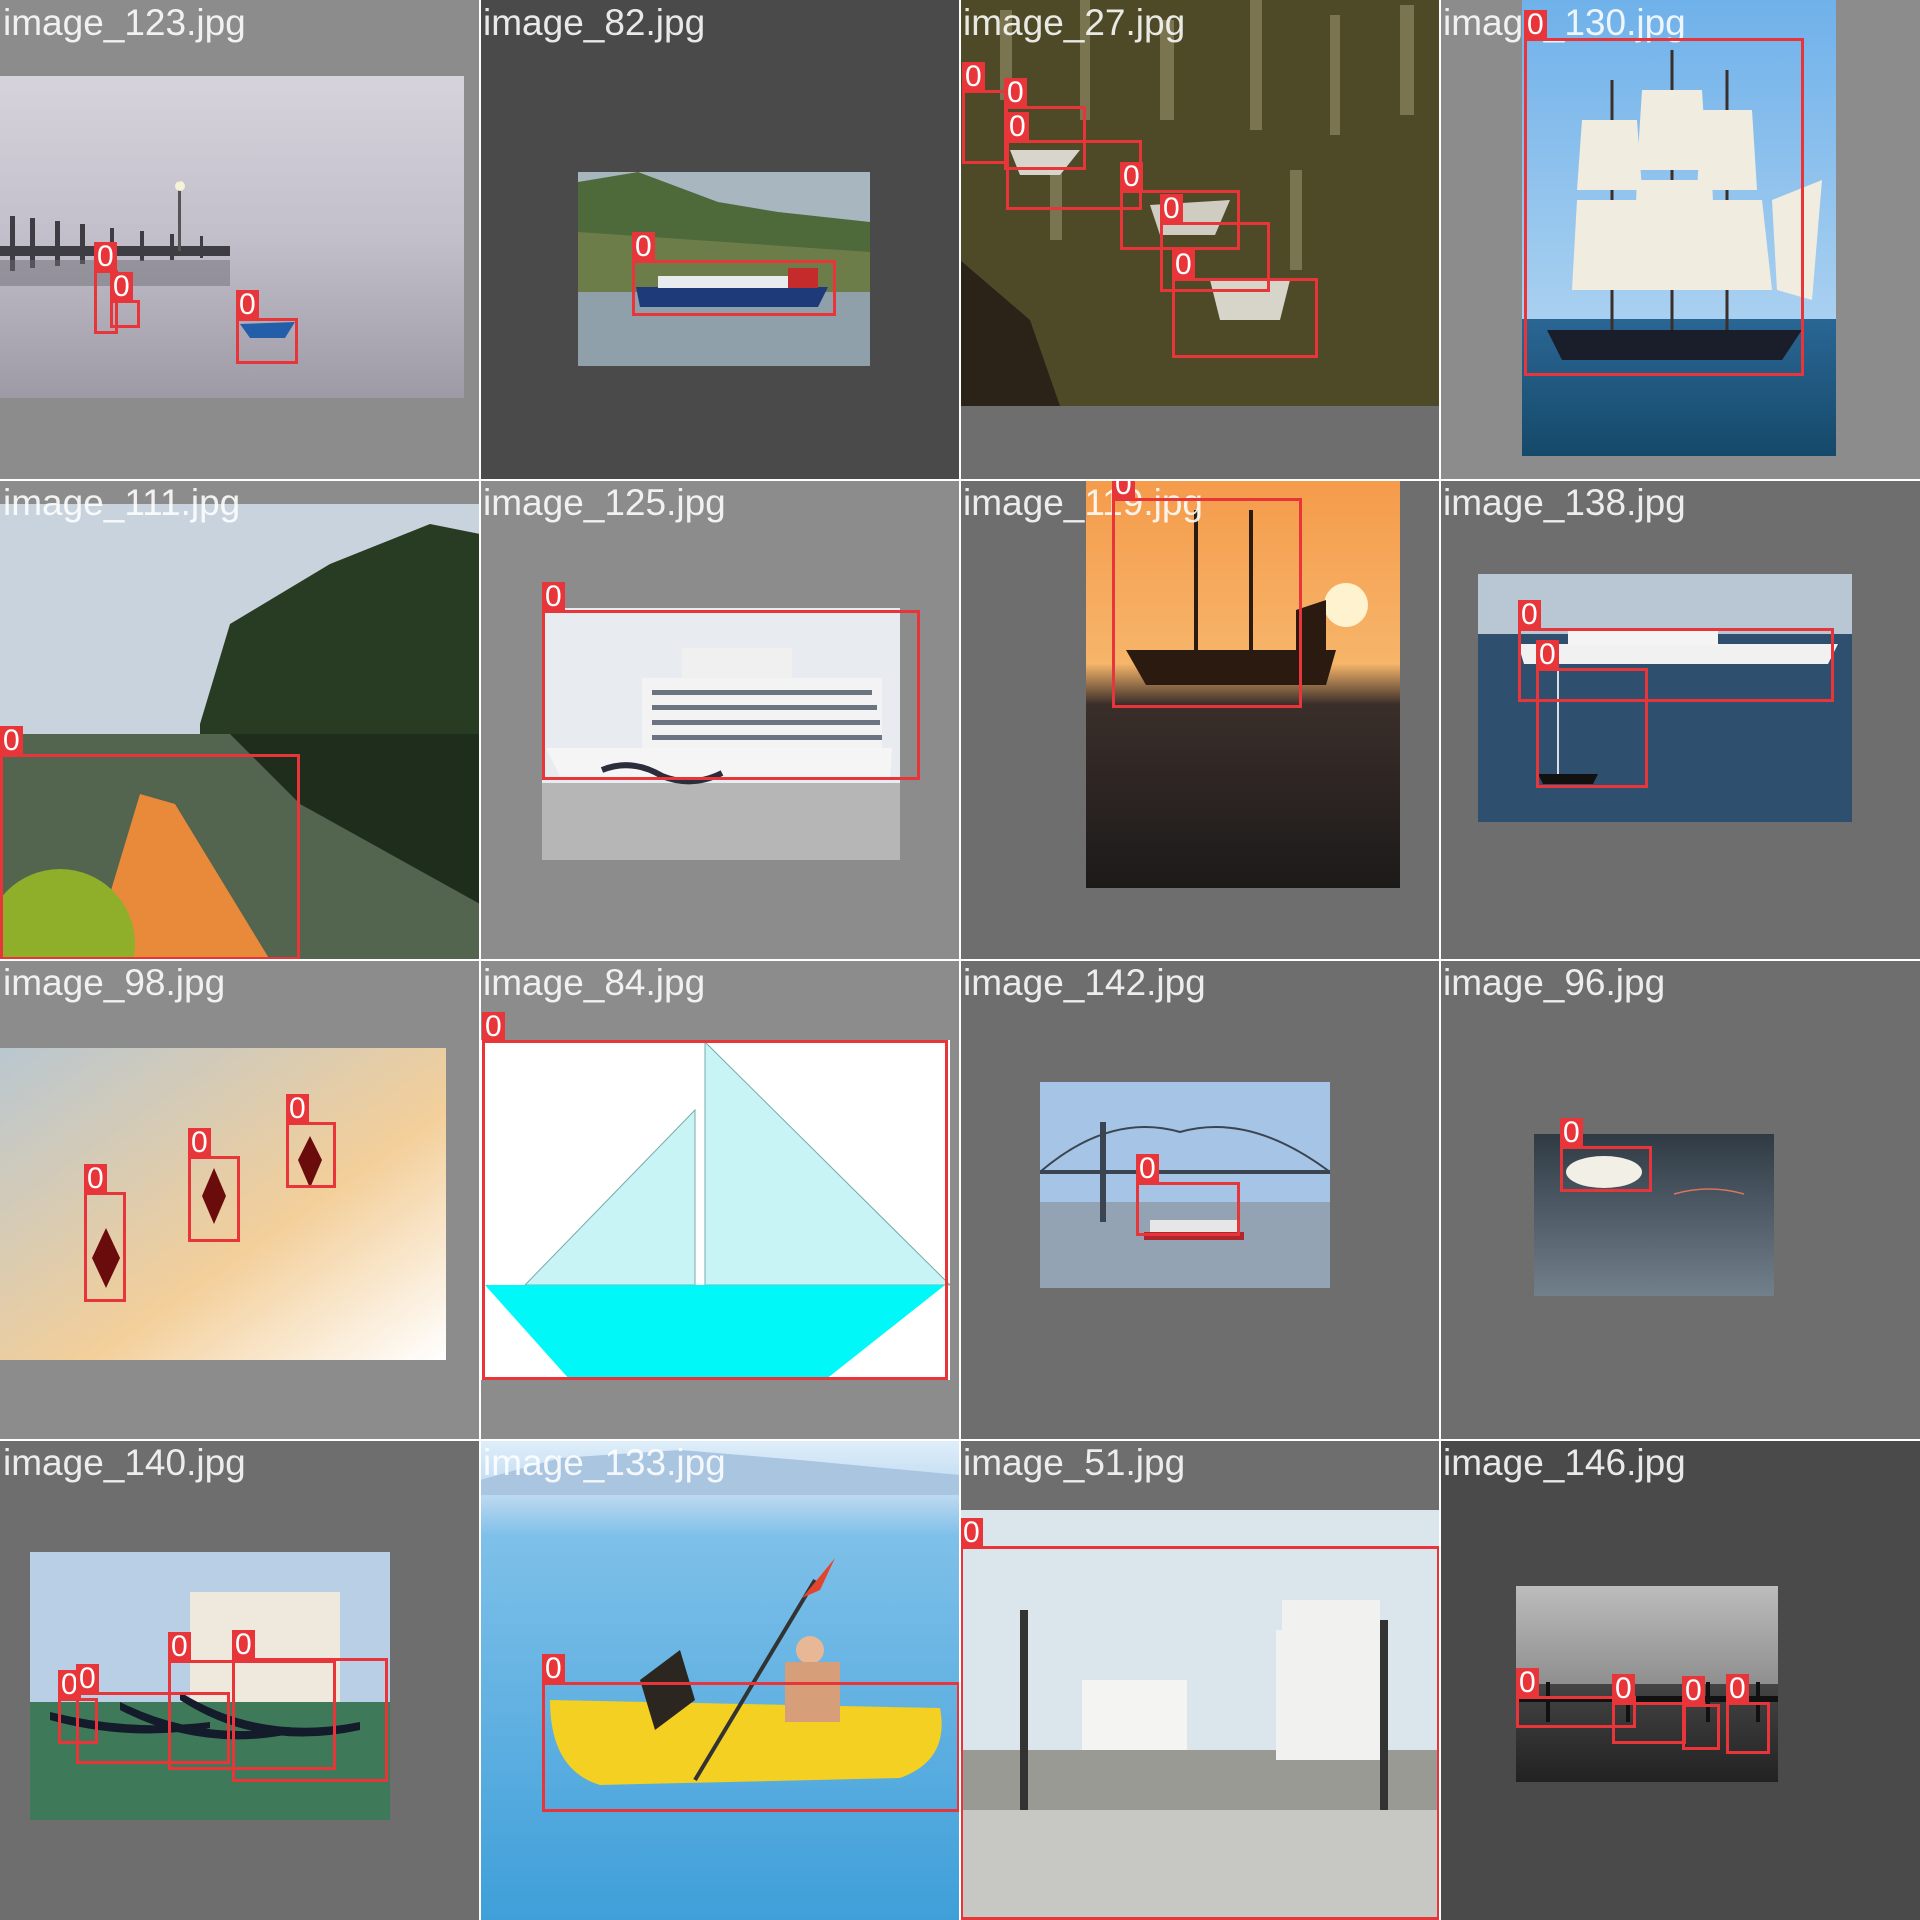  What do you see at coordinates (1200, 720) in the screenshot?
I see `tile-image-119: image_119.jpg 0` at bounding box center [1200, 720].